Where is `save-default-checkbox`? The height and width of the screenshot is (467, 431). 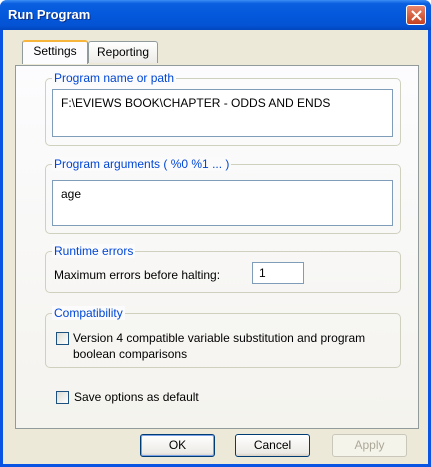
save-default-checkbox is located at coordinates (62, 397).